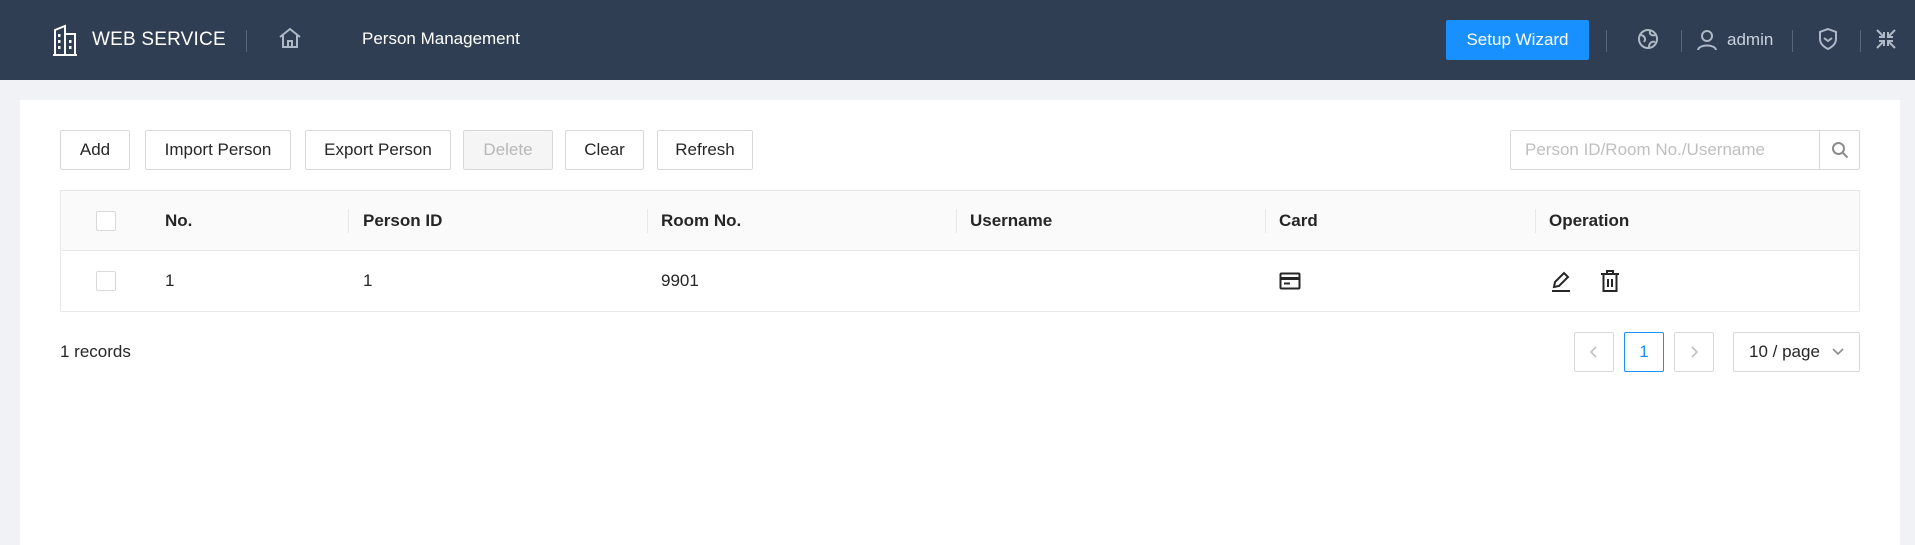  What do you see at coordinates (701, 220) in the screenshot?
I see `column-header-room-no: Room No.` at bounding box center [701, 220].